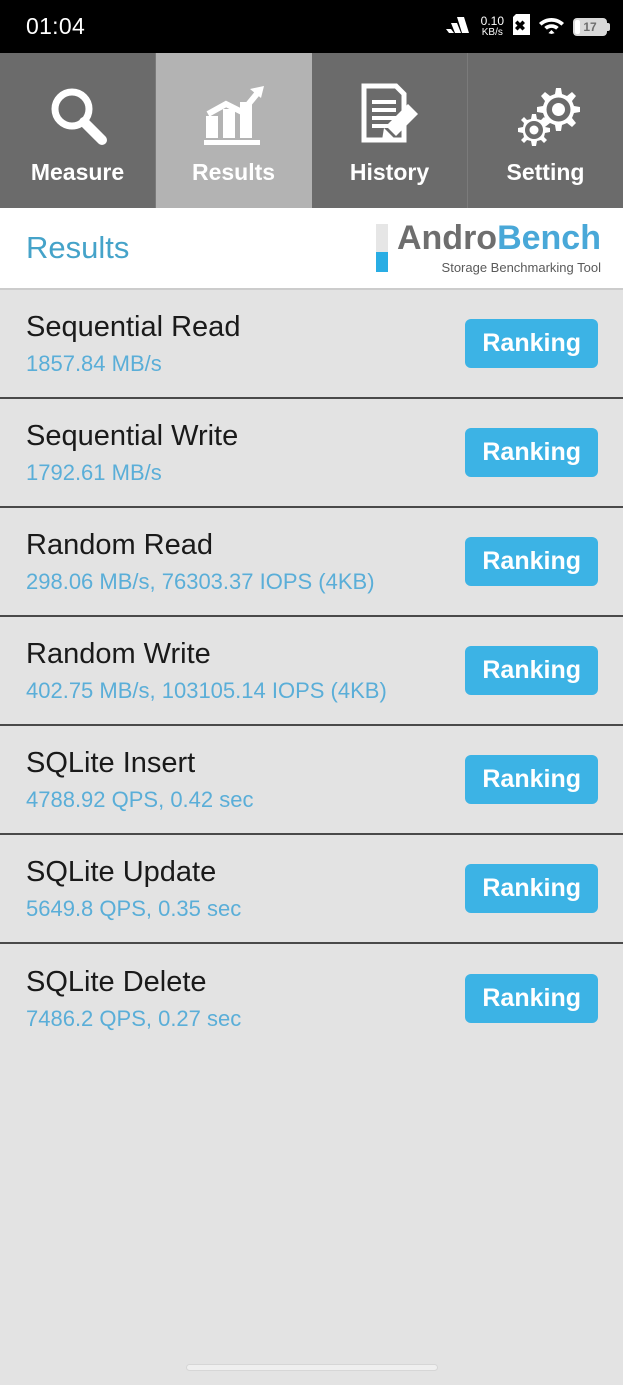 This screenshot has height=1385, width=623. Describe the element at coordinates (78, 116) in the screenshot. I see `magnifier-icon` at that location.